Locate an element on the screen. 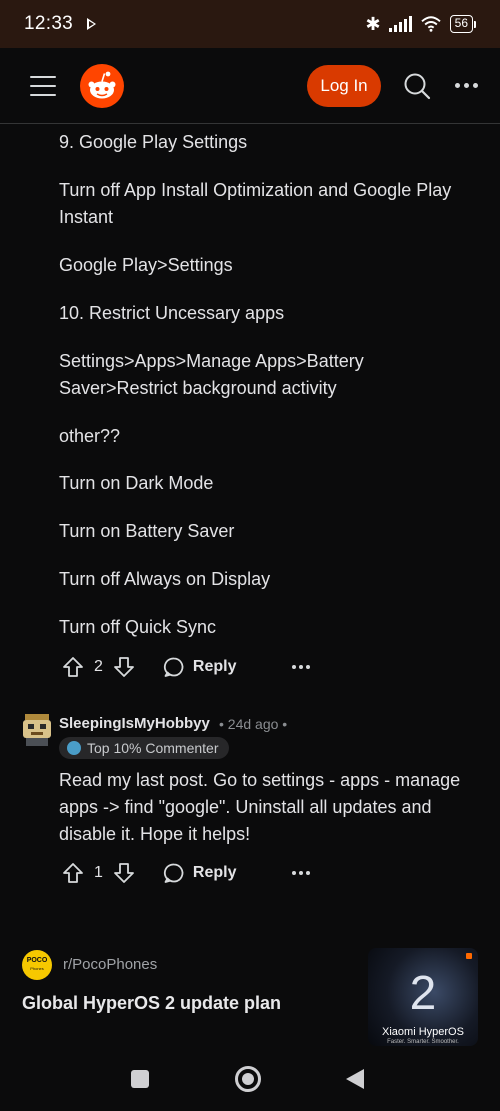  comment-paragraph: Turn on Dark Mode is located at coordinates (136, 483).